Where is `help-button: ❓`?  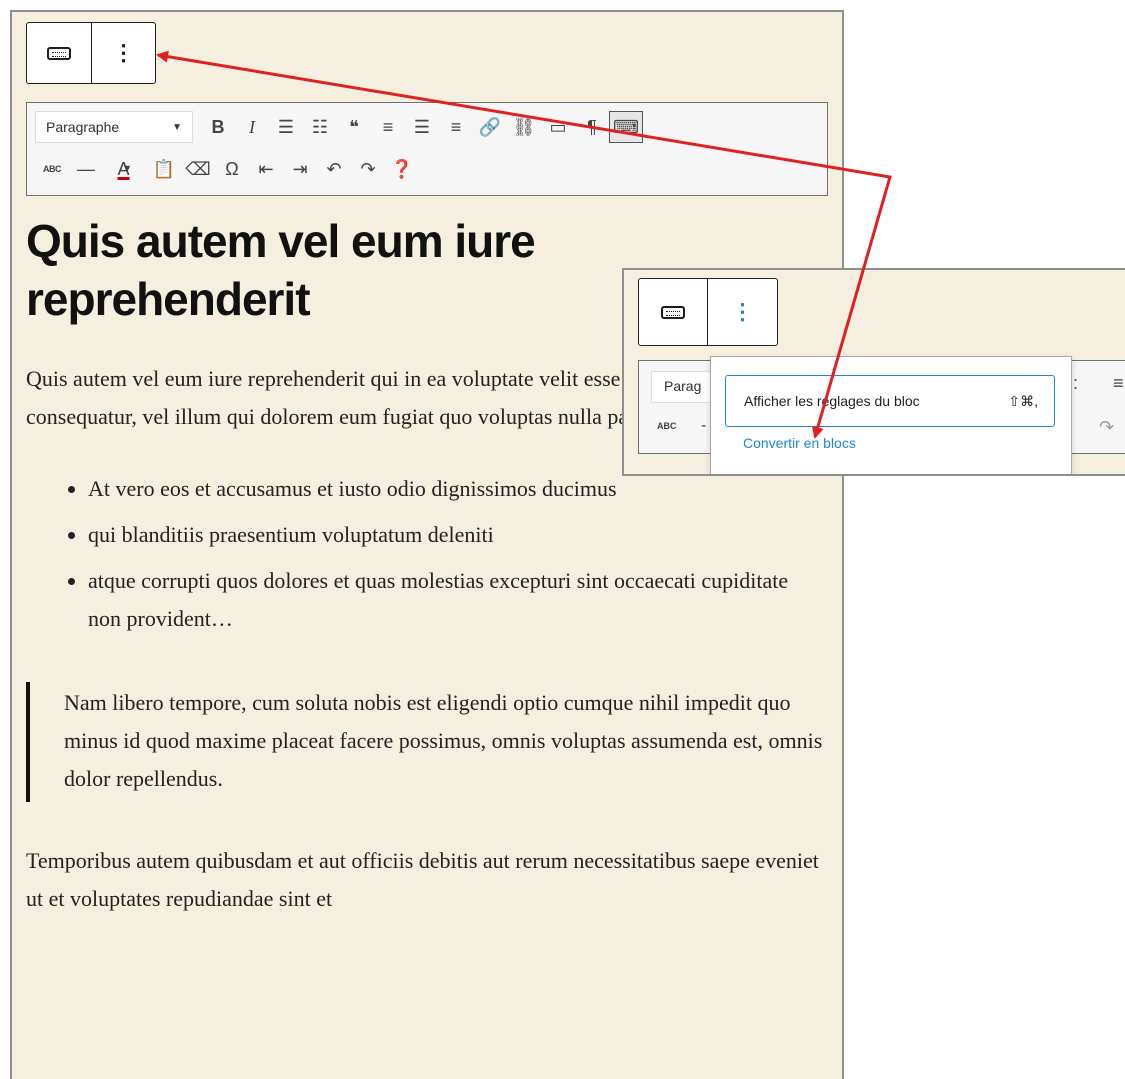 help-button: ❓ is located at coordinates (402, 169).